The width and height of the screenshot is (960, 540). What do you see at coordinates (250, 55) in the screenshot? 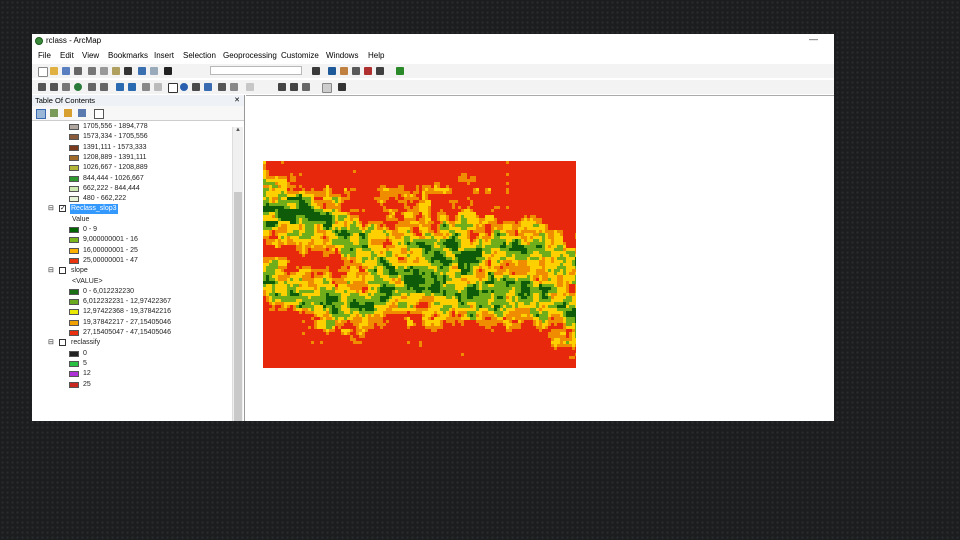
I see `menu-geoprocessing: Geoprocessing` at bounding box center [250, 55].